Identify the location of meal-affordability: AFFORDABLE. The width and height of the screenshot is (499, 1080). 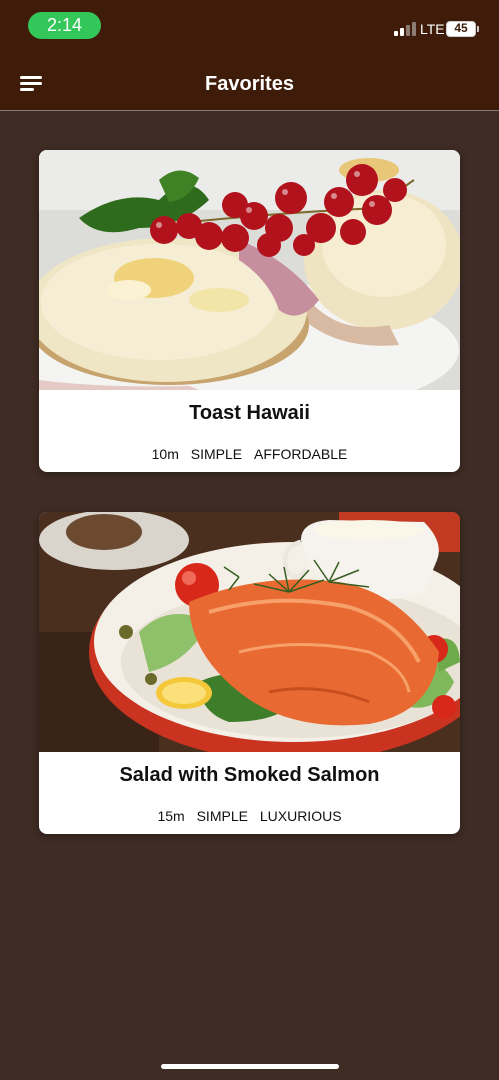
(301, 454).